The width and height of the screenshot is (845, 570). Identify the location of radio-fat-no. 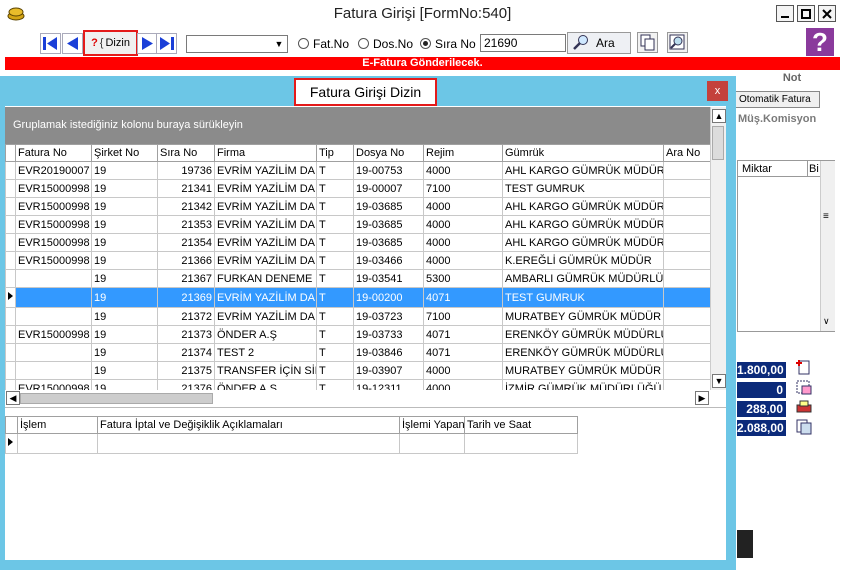
(303, 43).